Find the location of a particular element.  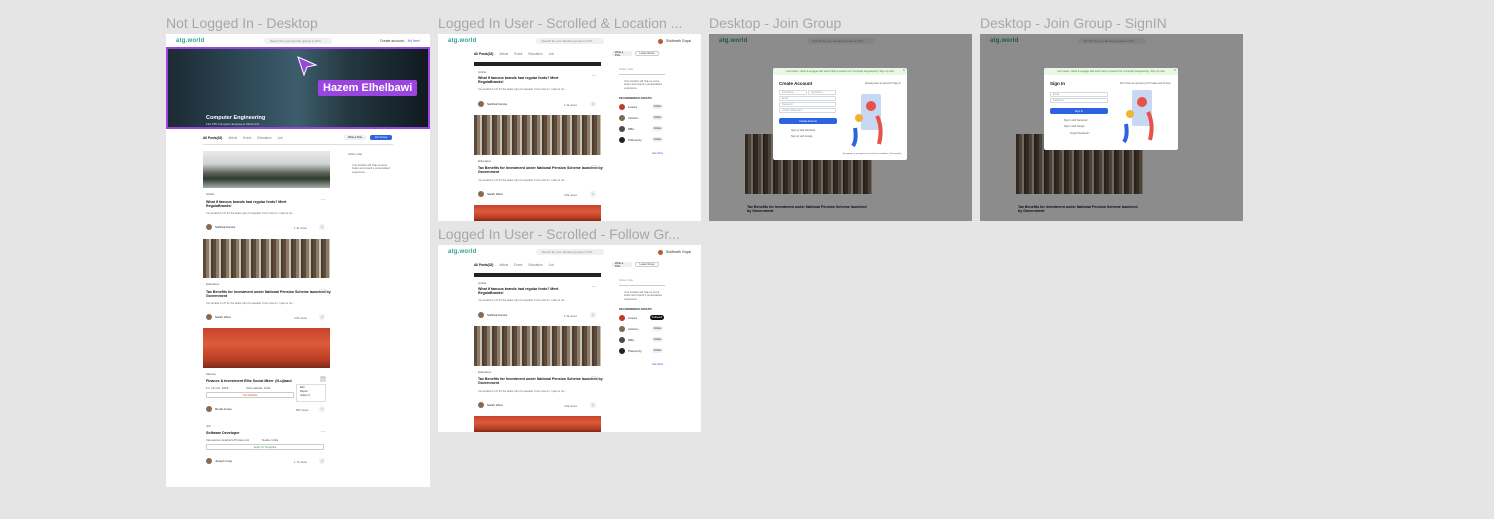

nav-account: Create account. It's free! is located at coordinates (400, 41).